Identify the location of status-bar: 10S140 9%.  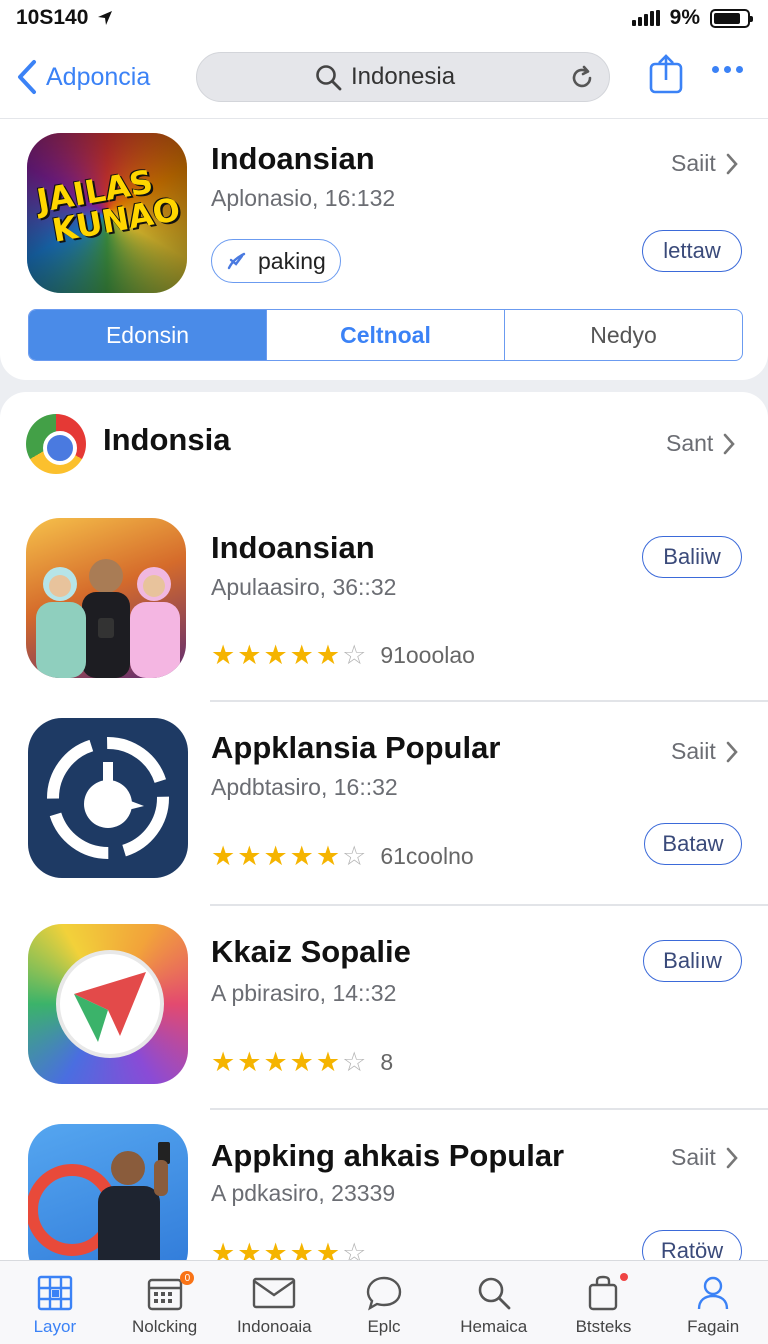
(384, 18).